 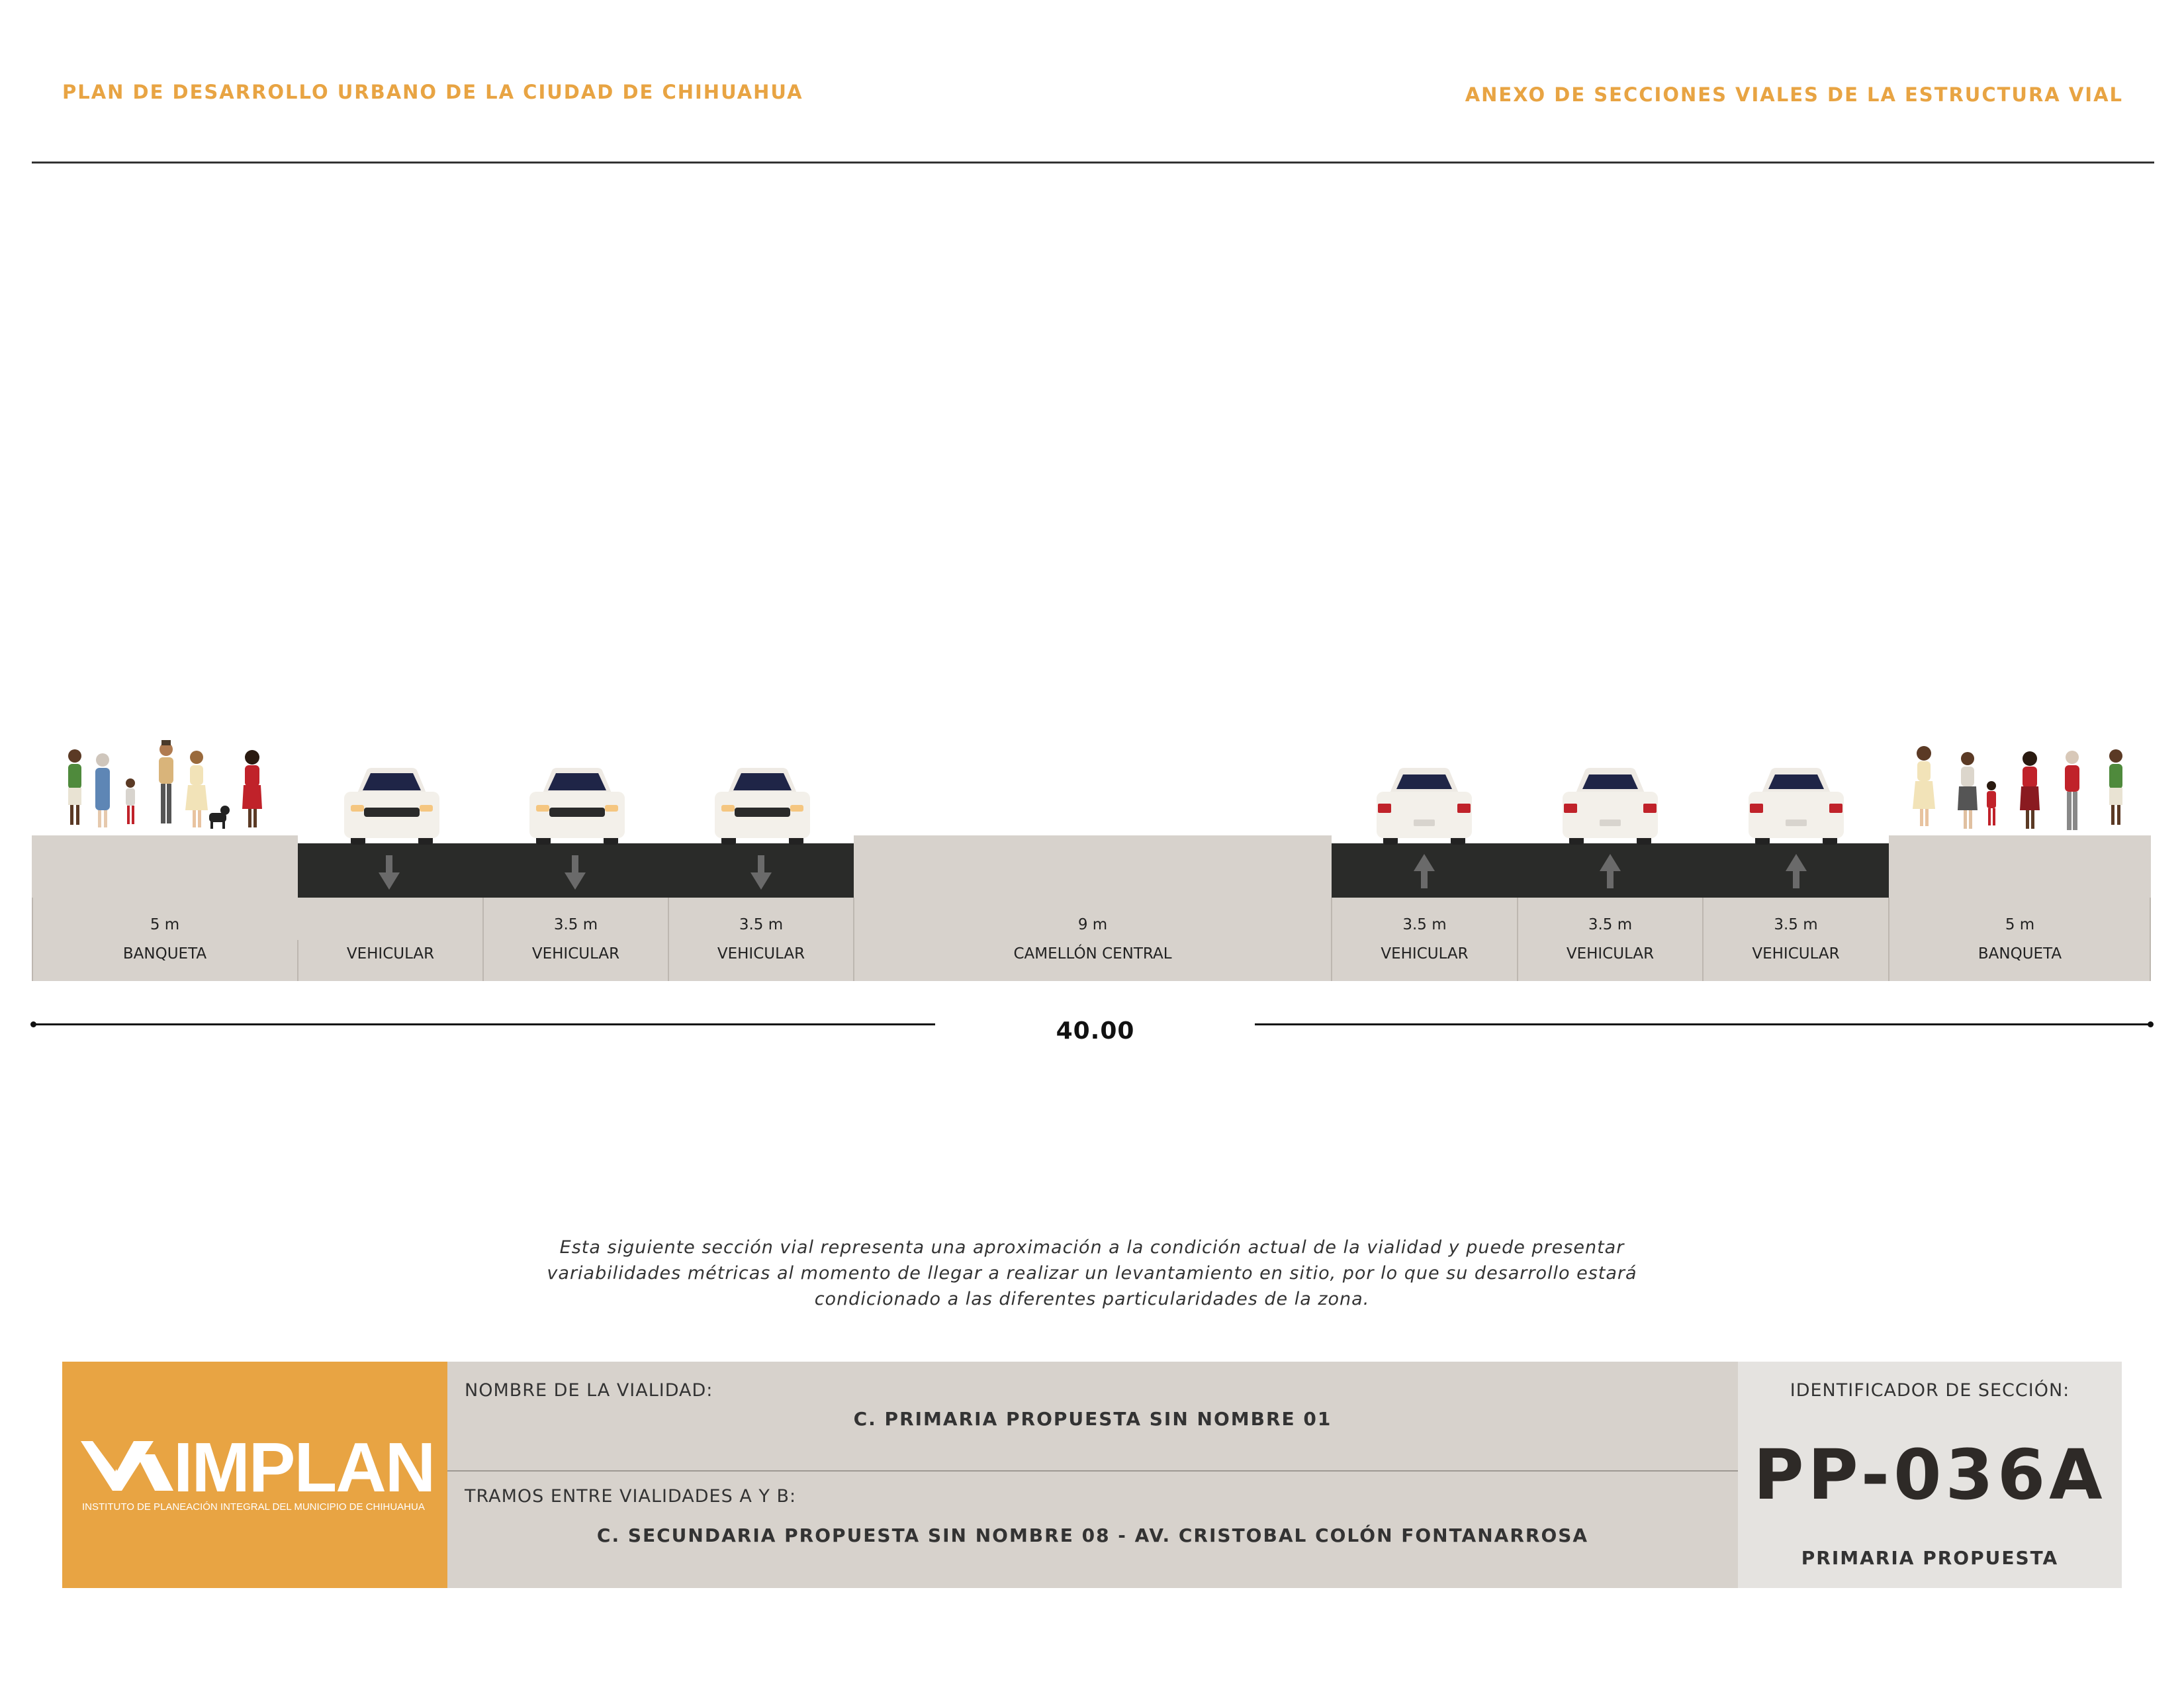 I want to click on info-divider, so click(x=1092, y=1471).